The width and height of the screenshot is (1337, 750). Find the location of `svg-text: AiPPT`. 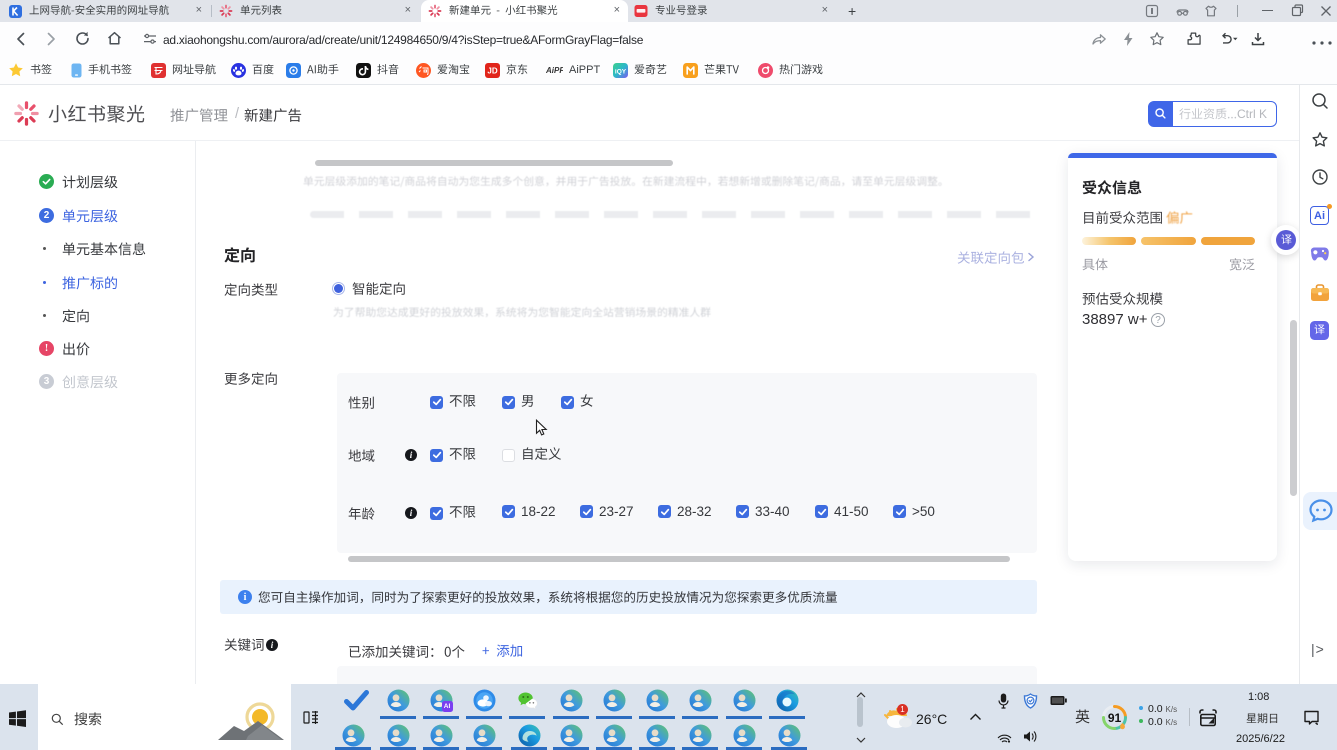

svg-text: AiPPT is located at coordinates (554, 70).